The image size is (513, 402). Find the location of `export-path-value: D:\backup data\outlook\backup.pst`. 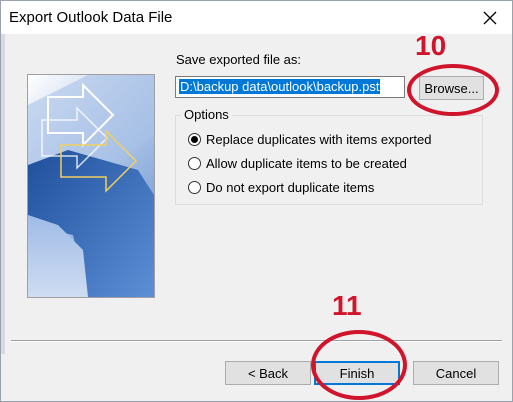

export-path-value: D:\backup data\outlook\backup.pst is located at coordinates (280, 86).